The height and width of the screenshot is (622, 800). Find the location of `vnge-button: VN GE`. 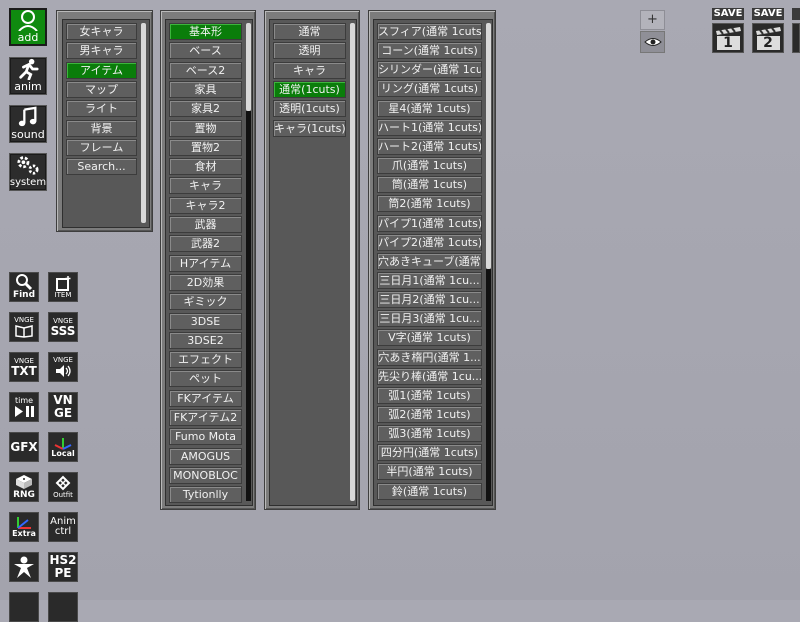

vnge-button: VN GE is located at coordinates (63, 407).